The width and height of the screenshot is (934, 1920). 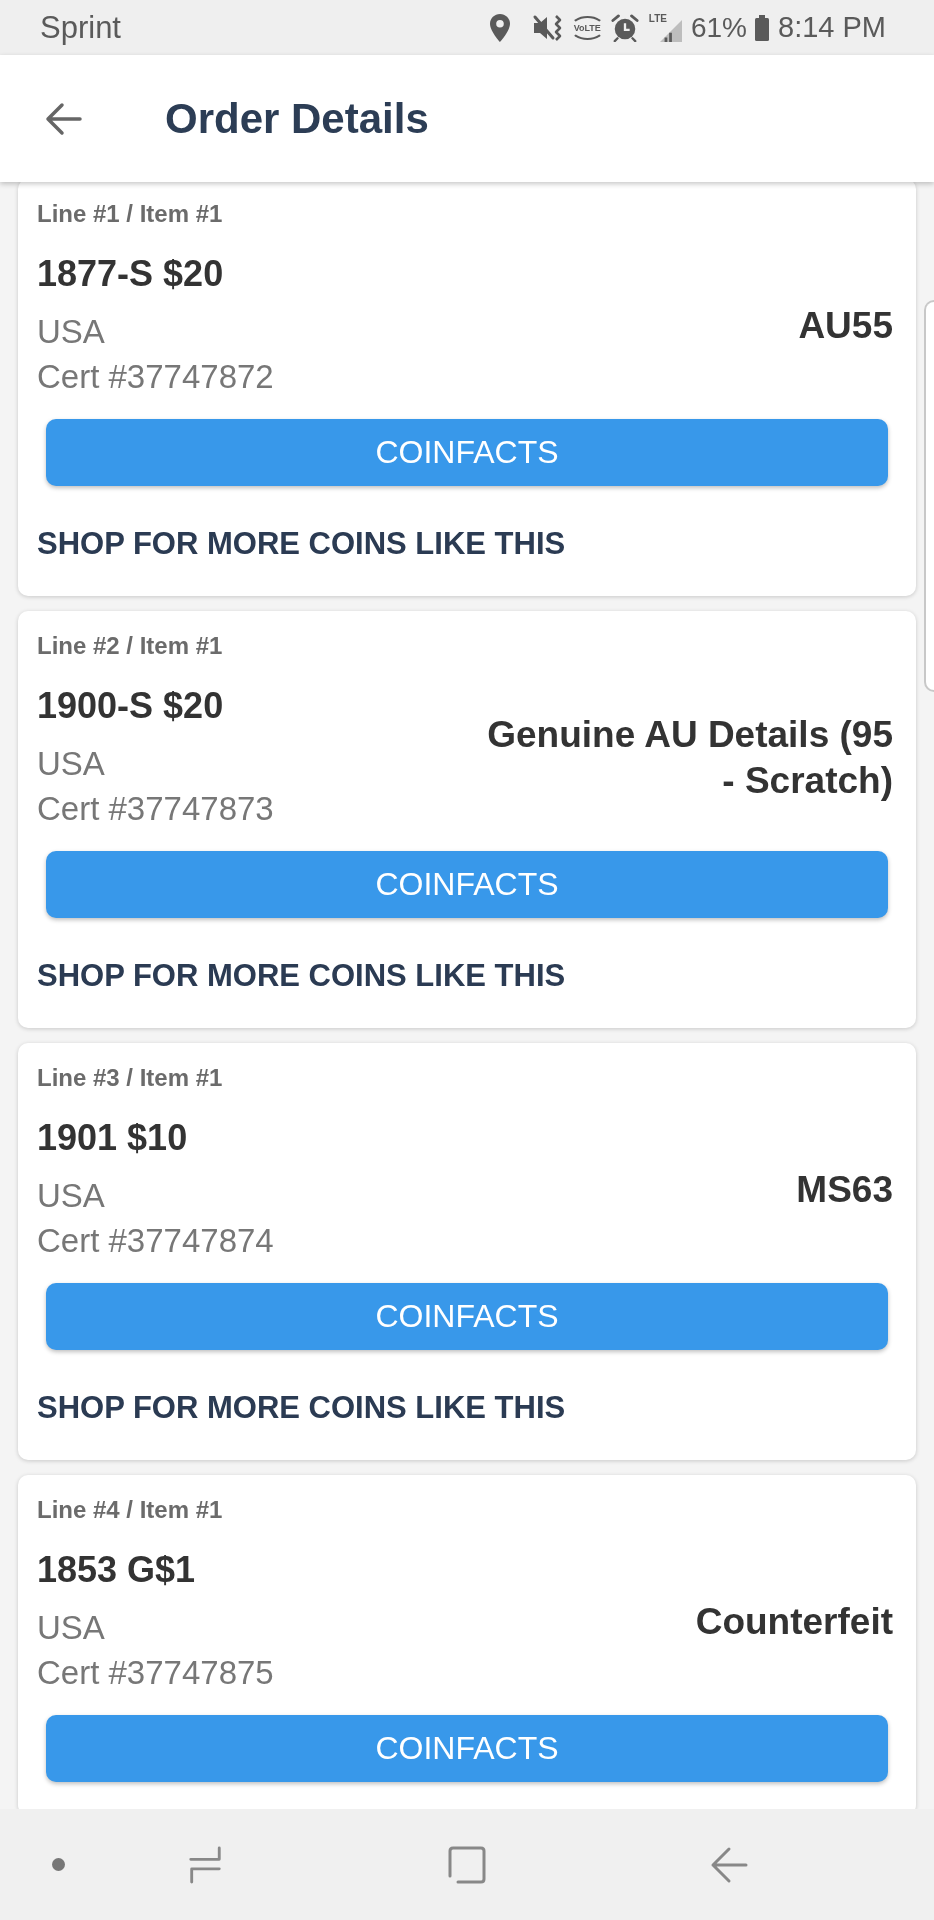 I want to click on line-item-label: Line #4 / Item #1, so click(x=130, y=1510).